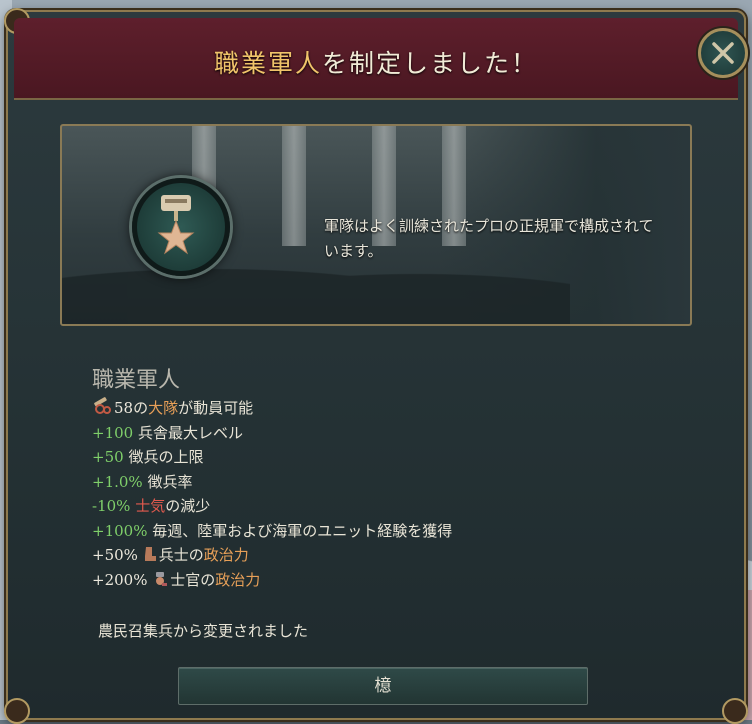 The height and width of the screenshot is (724, 752). What do you see at coordinates (430, 63) in the screenshot?
I see `title-suffix: を制定しました！` at bounding box center [430, 63].